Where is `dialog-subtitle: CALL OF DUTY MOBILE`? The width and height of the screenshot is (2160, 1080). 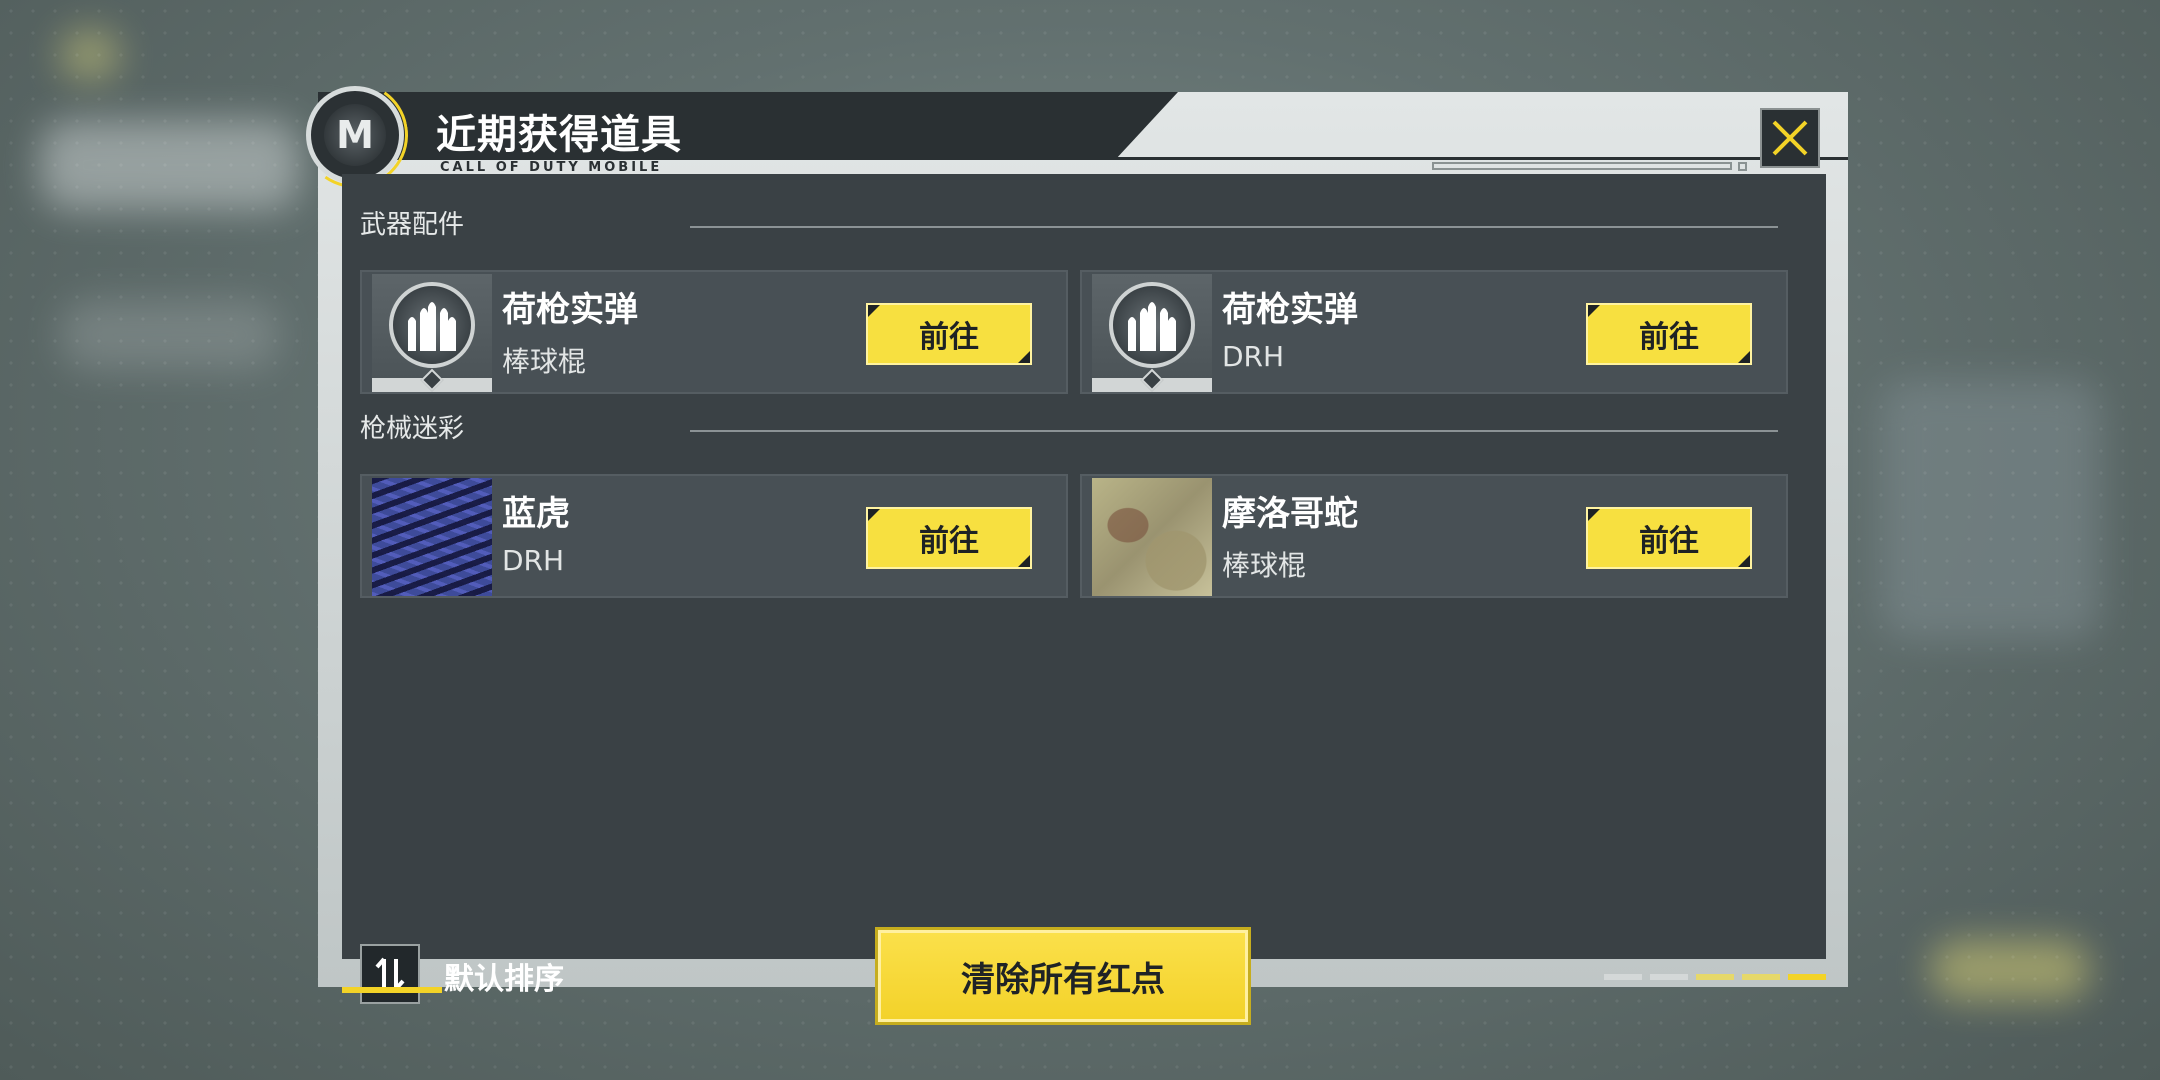
dialog-subtitle: CALL OF DUTY MOBILE is located at coordinates (551, 167).